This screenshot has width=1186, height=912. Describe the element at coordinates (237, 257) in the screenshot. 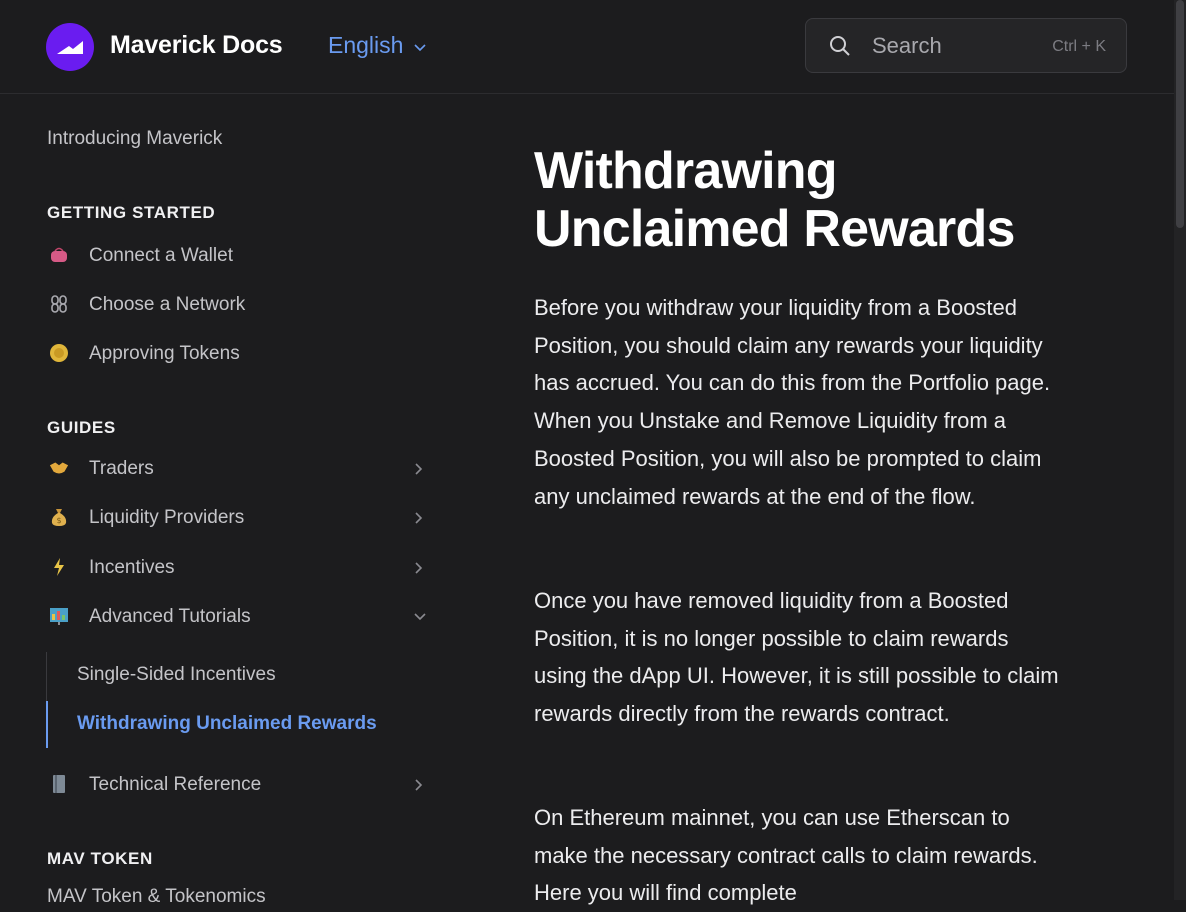

I see `sidebar-item-connect-wallet: Connect a Wallet` at that location.